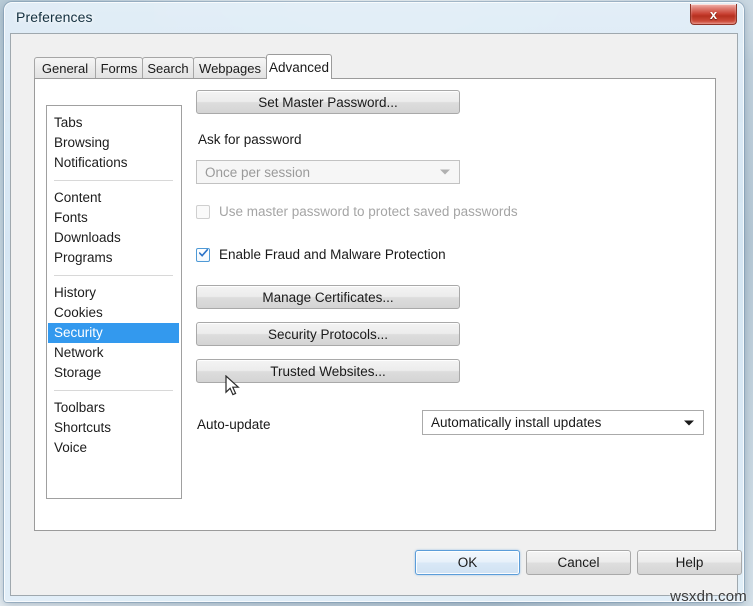  I want to click on enable-fraud-protection-label: Enable Fraud and Malware Protection, so click(332, 254).